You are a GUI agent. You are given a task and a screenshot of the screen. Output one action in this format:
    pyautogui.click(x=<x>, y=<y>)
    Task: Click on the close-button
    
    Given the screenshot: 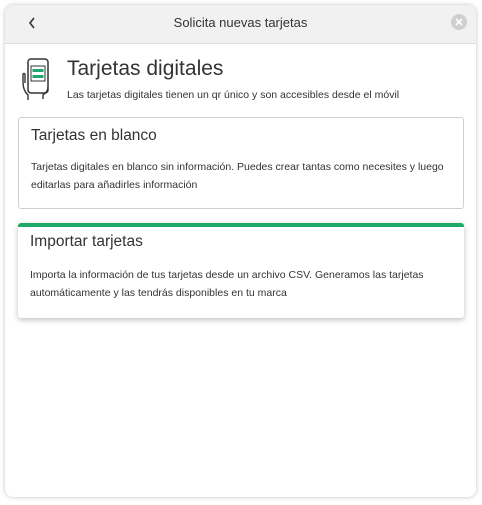 What is the action you would take?
    pyautogui.click(x=459, y=22)
    